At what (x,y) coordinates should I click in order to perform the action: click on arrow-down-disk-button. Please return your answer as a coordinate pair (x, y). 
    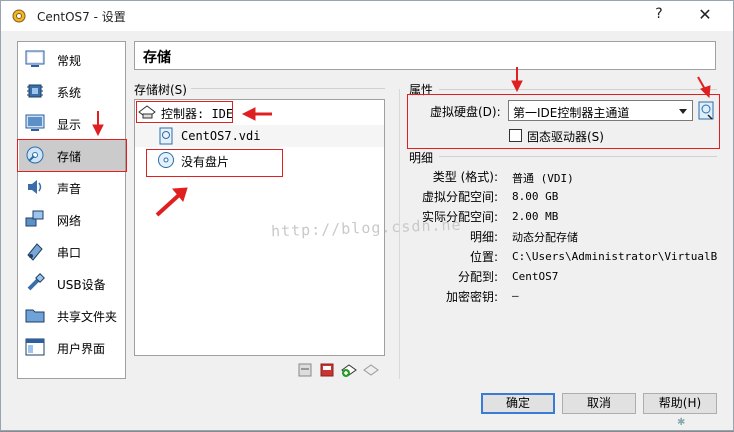
    Looking at the image, I should click on (704, 87).